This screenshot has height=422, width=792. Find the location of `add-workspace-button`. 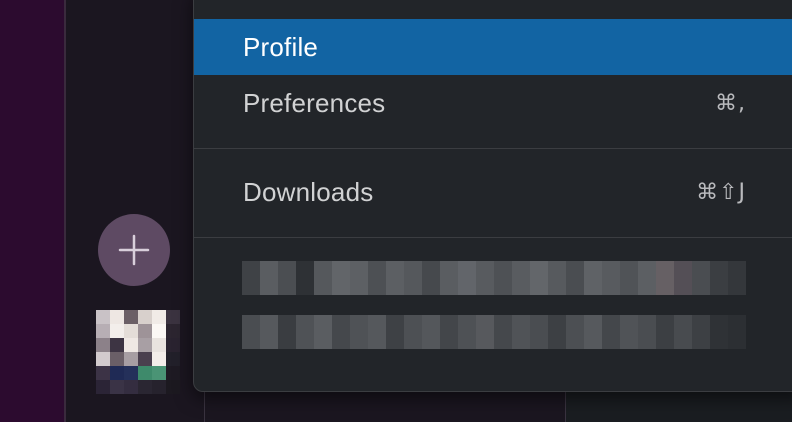

add-workspace-button is located at coordinates (134, 250).